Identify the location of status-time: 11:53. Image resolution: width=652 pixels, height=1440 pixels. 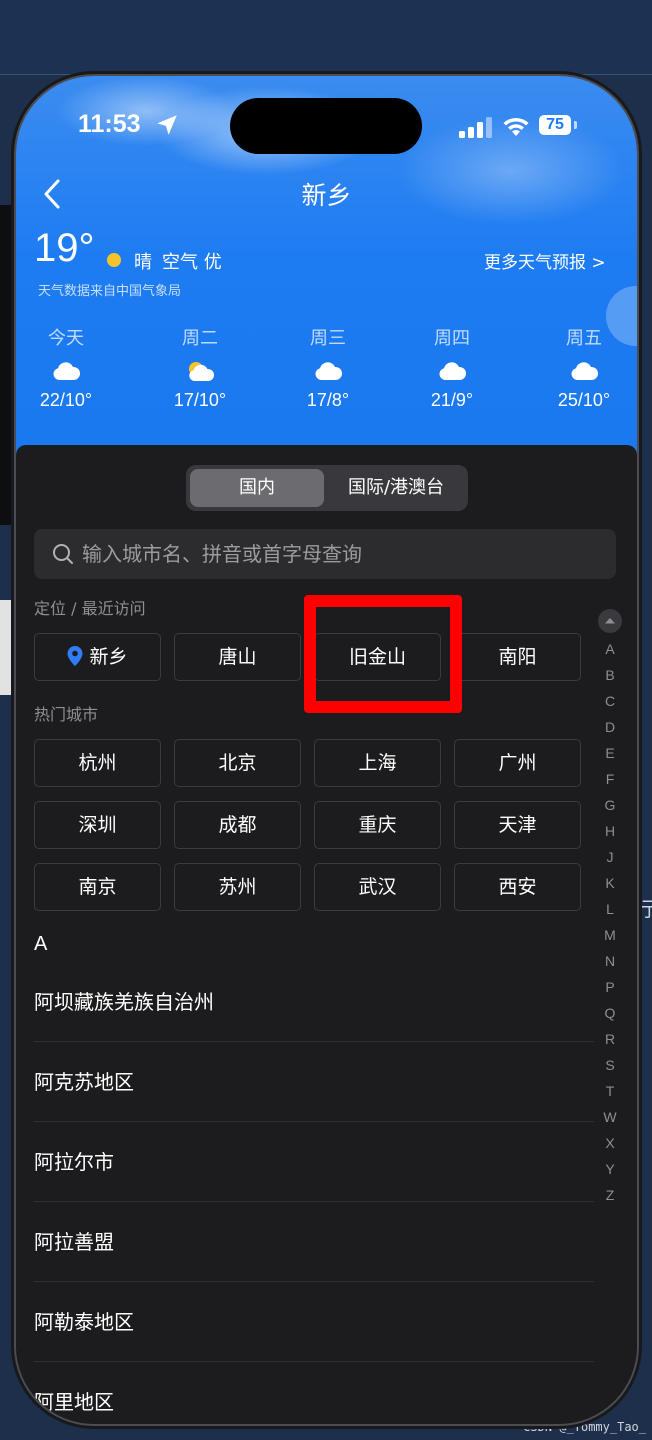
(109, 124).